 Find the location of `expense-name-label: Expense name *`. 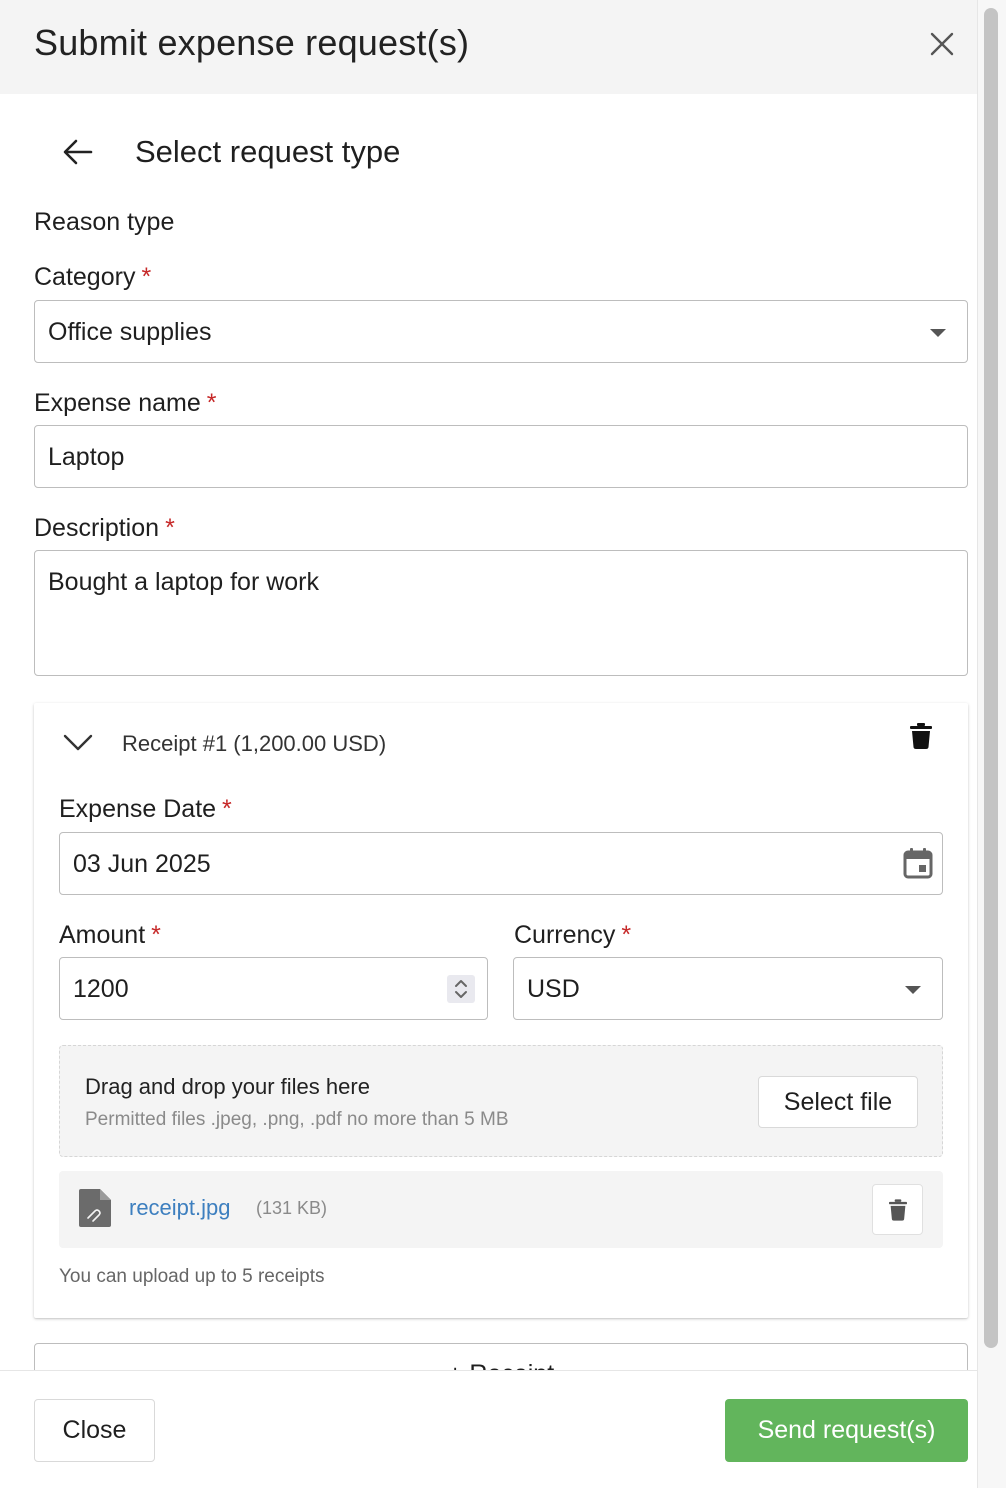

expense-name-label: Expense name * is located at coordinates (125, 403).